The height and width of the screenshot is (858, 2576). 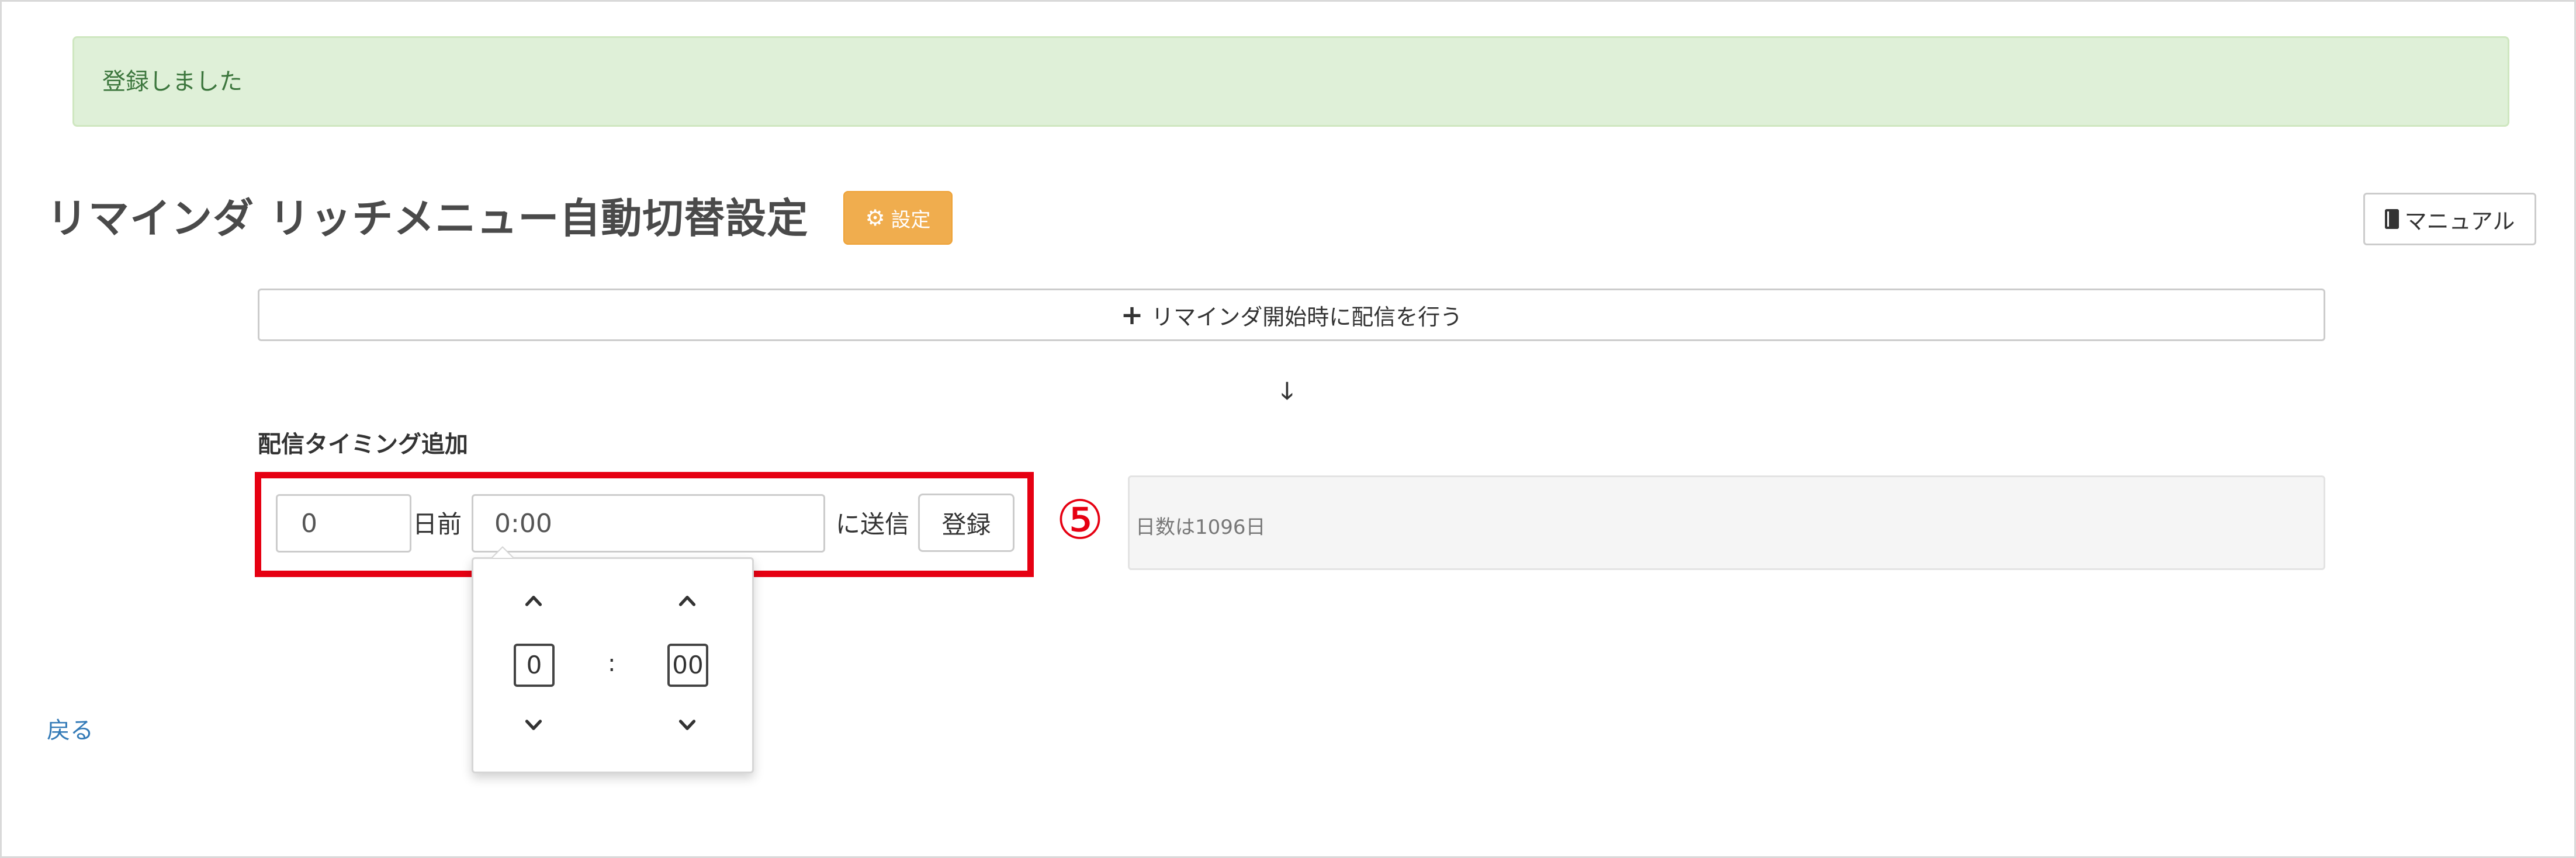 I want to click on section-label: 配信タイミング追加, so click(x=363, y=444).